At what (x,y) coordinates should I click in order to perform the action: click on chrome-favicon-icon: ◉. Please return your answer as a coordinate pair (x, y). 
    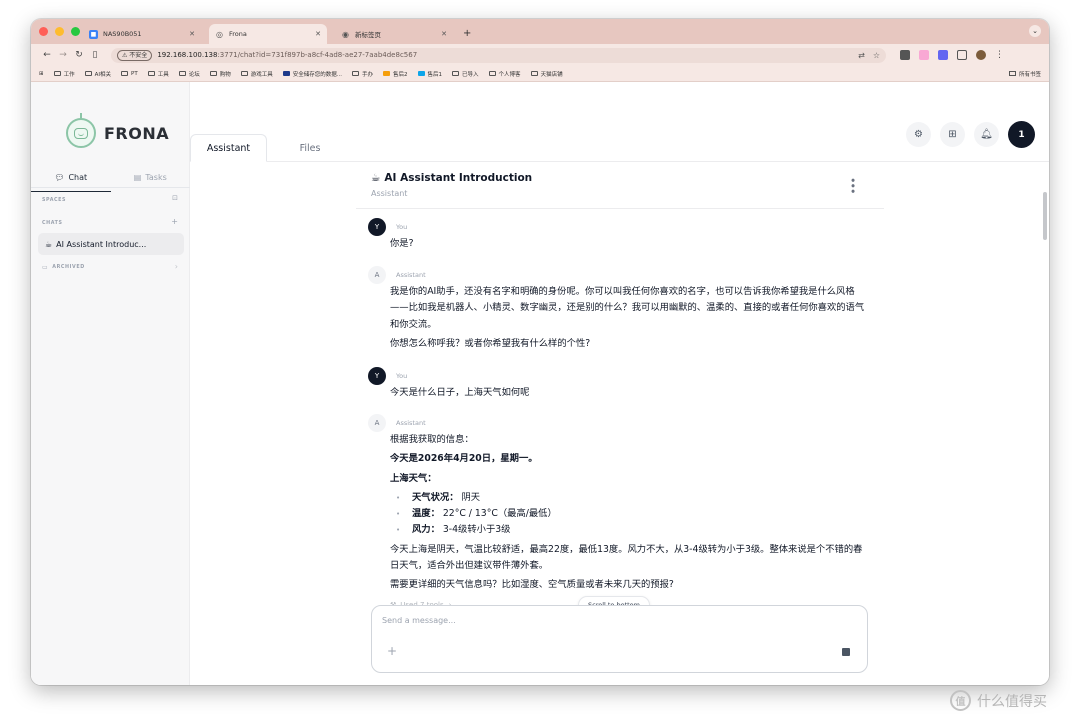
    Looking at the image, I should click on (345, 34).